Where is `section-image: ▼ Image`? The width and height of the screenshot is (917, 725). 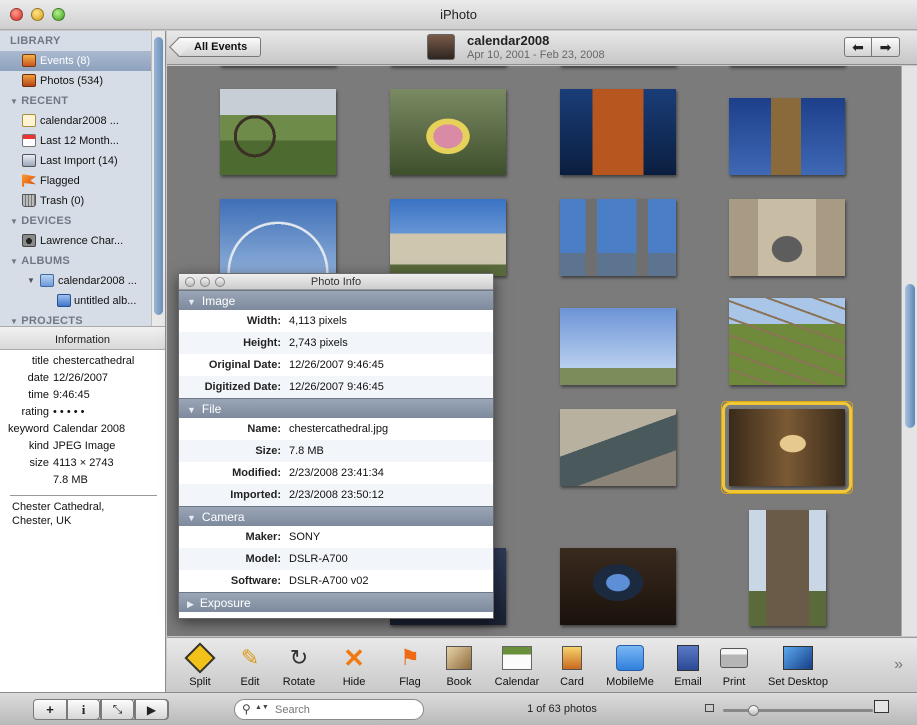
section-image: ▼ Image is located at coordinates (336, 300).